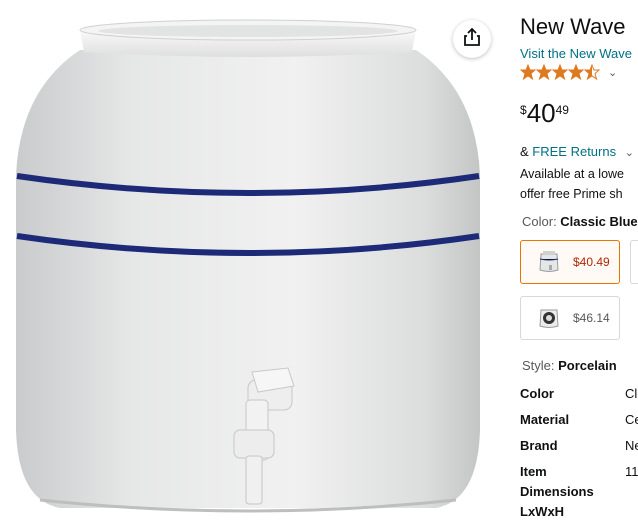 The image size is (638, 531). I want to click on availability-text: Available at a lowe offer free Prime sh, so click(572, 184).